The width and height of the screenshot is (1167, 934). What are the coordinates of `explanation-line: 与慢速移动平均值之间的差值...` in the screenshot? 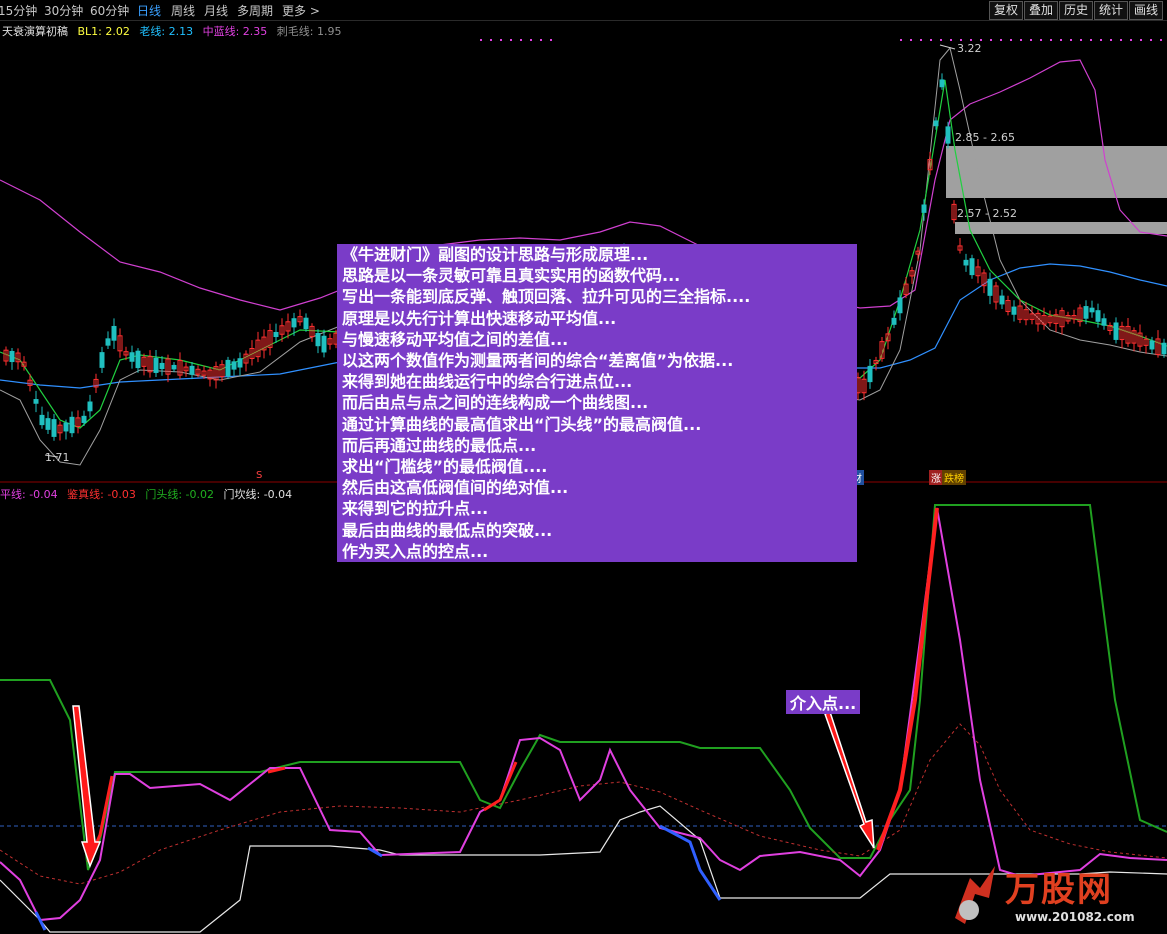 It's located at (455, 339).